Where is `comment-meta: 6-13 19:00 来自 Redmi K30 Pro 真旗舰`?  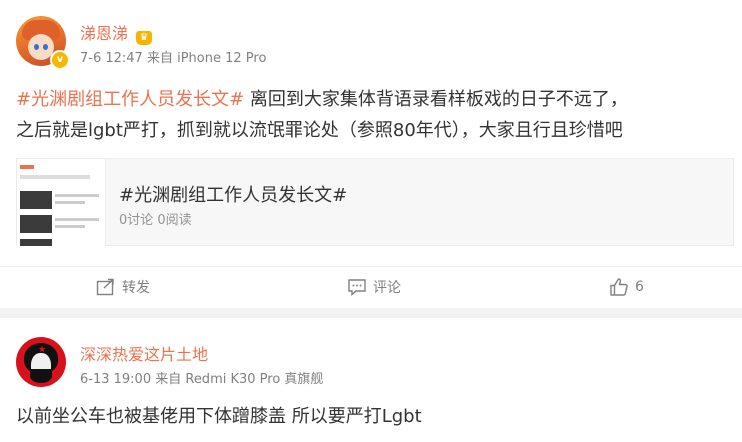
comment-meta: 6-13 19:00 来自 Redmi K30 Pro 真旗舰 is located at coordinates (202, 379).